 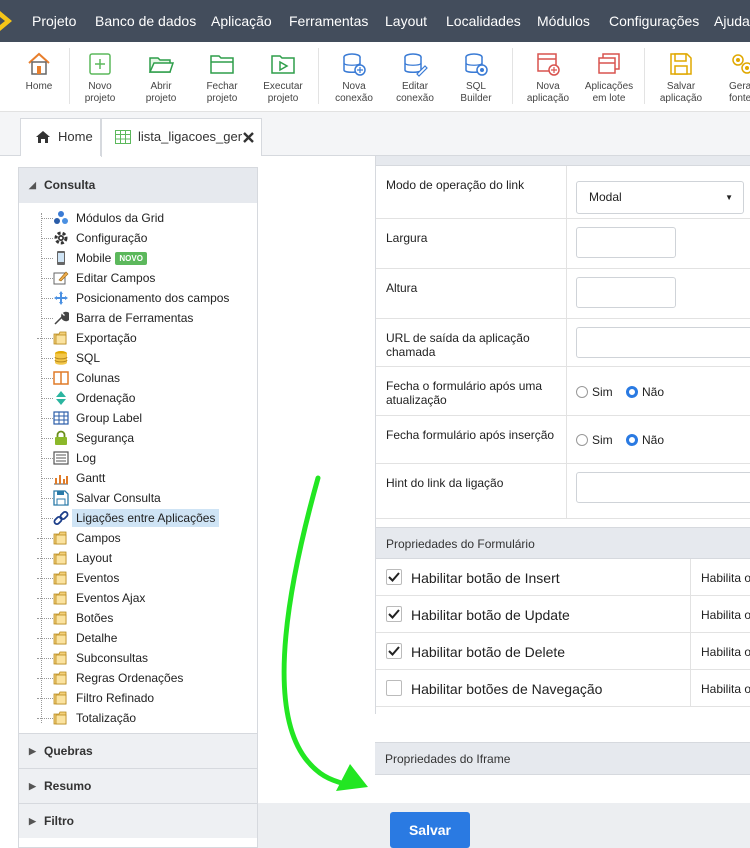 I want to click on altura-input, so click(x=626, y=292).